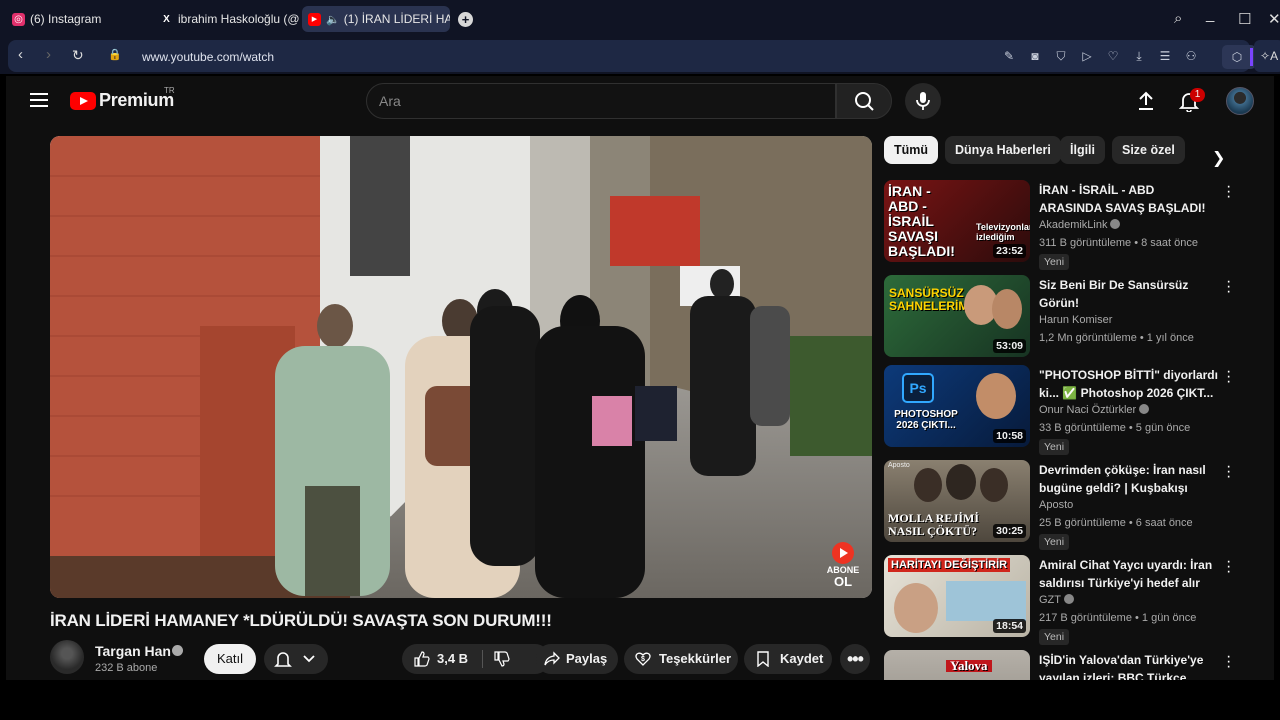  What do you see at coordinates (957, 406) in the screenshot?
I see `video-thumbnail: Ps PHOTOSHOP 2026 ÇIKTI... 10:58` at bounding box center [957, 406].